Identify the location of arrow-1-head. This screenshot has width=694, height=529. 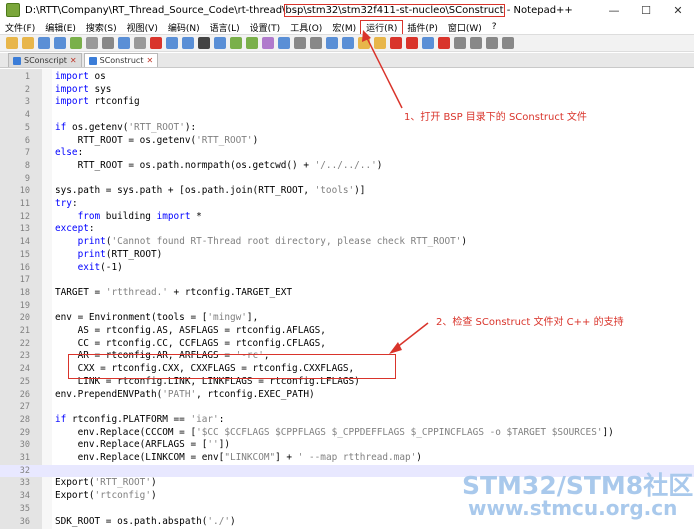
(366, 36).